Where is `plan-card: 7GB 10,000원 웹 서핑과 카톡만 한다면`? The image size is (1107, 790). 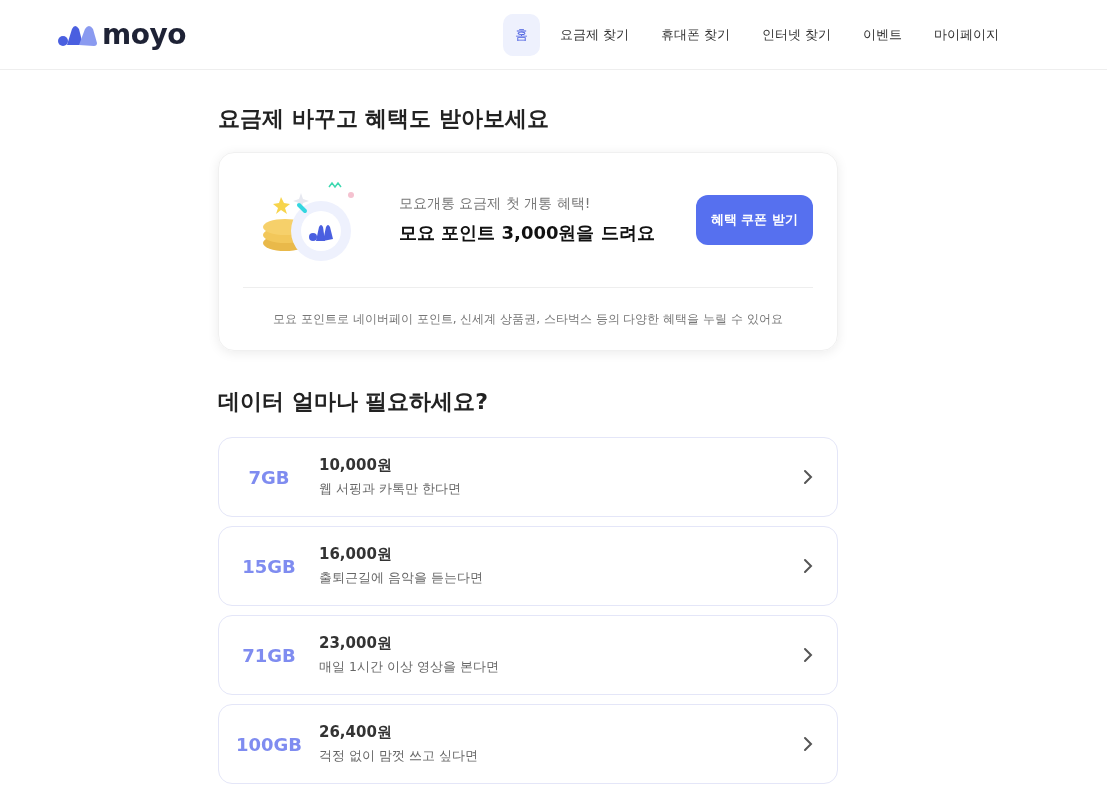
plan-card: 7GB 10,000원 웹 서핑과 카톡만 한다면 is located at coordinates (528, 477).